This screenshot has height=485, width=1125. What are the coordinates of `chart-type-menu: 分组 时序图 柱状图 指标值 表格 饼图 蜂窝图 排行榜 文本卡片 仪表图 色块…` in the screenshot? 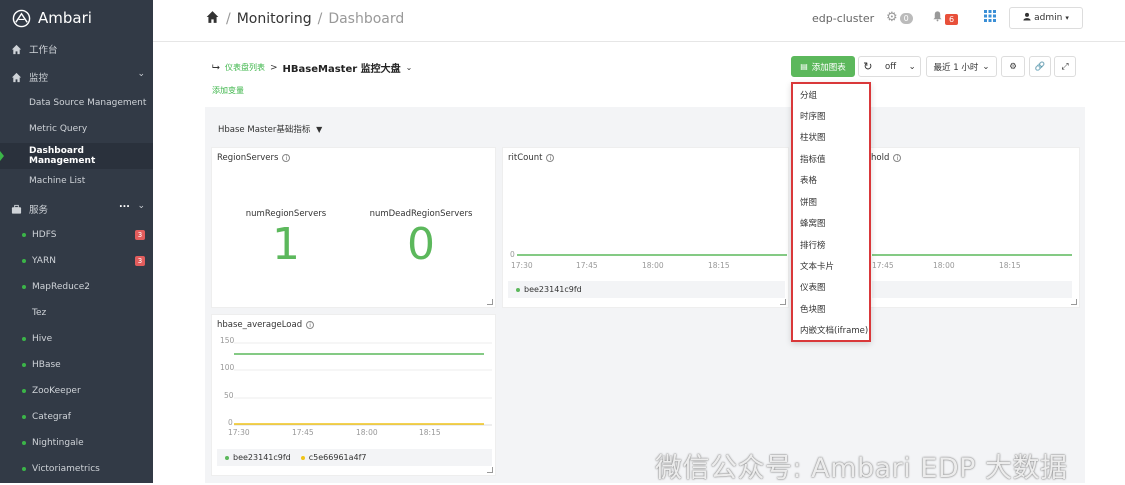 It's located at (831, 212).